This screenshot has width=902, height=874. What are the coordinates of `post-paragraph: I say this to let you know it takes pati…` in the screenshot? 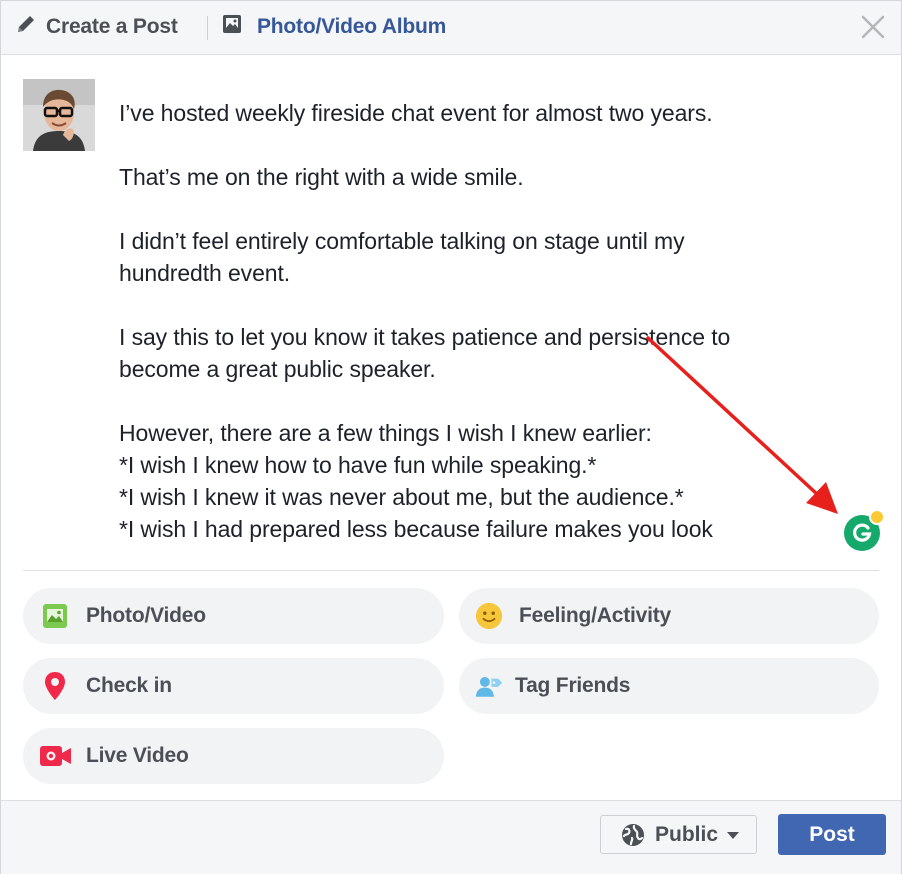 It's located at (469, 353).